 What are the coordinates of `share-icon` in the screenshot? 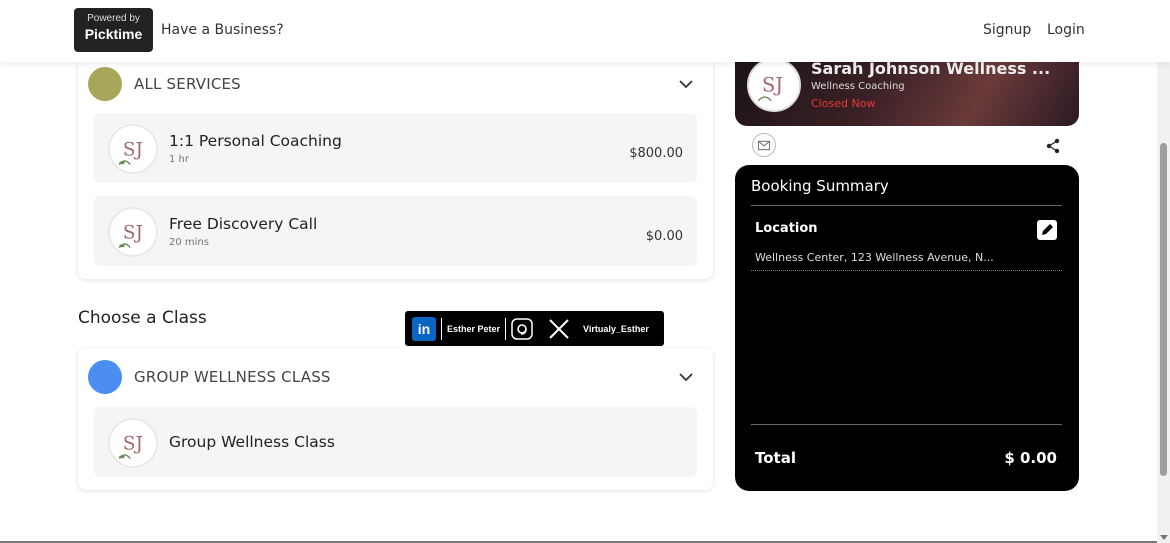 It's located at (1053, 146).